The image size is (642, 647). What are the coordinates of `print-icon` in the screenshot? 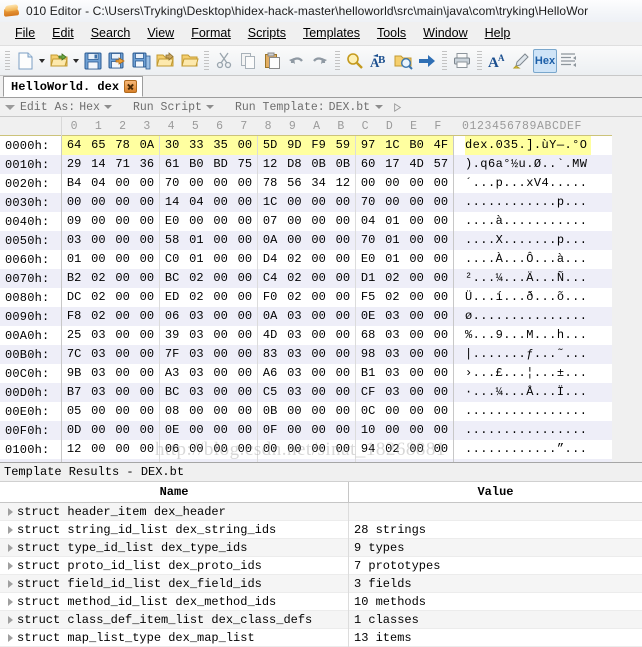 It's located at (462, 61).